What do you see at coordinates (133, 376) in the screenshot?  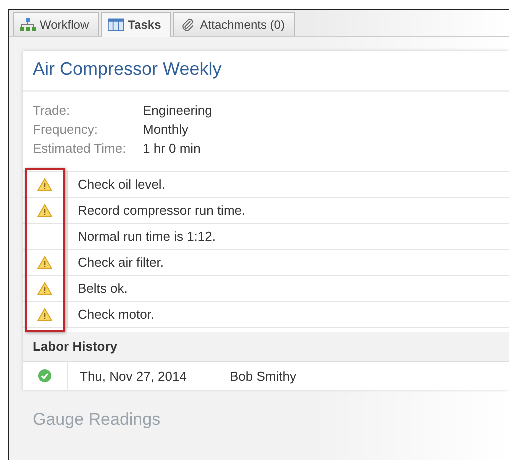 I see `labor-date: Thu, Nov 27, 2014` at bounding box center [133, 376].